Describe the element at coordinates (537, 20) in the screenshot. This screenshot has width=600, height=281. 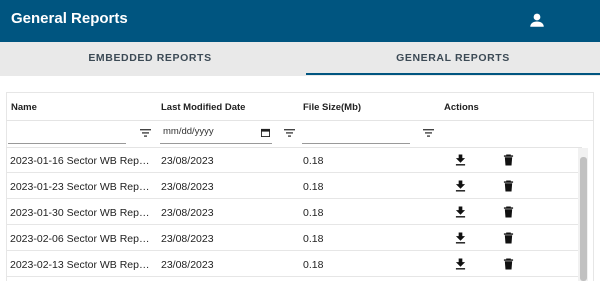
I see `user-icon` at that location.